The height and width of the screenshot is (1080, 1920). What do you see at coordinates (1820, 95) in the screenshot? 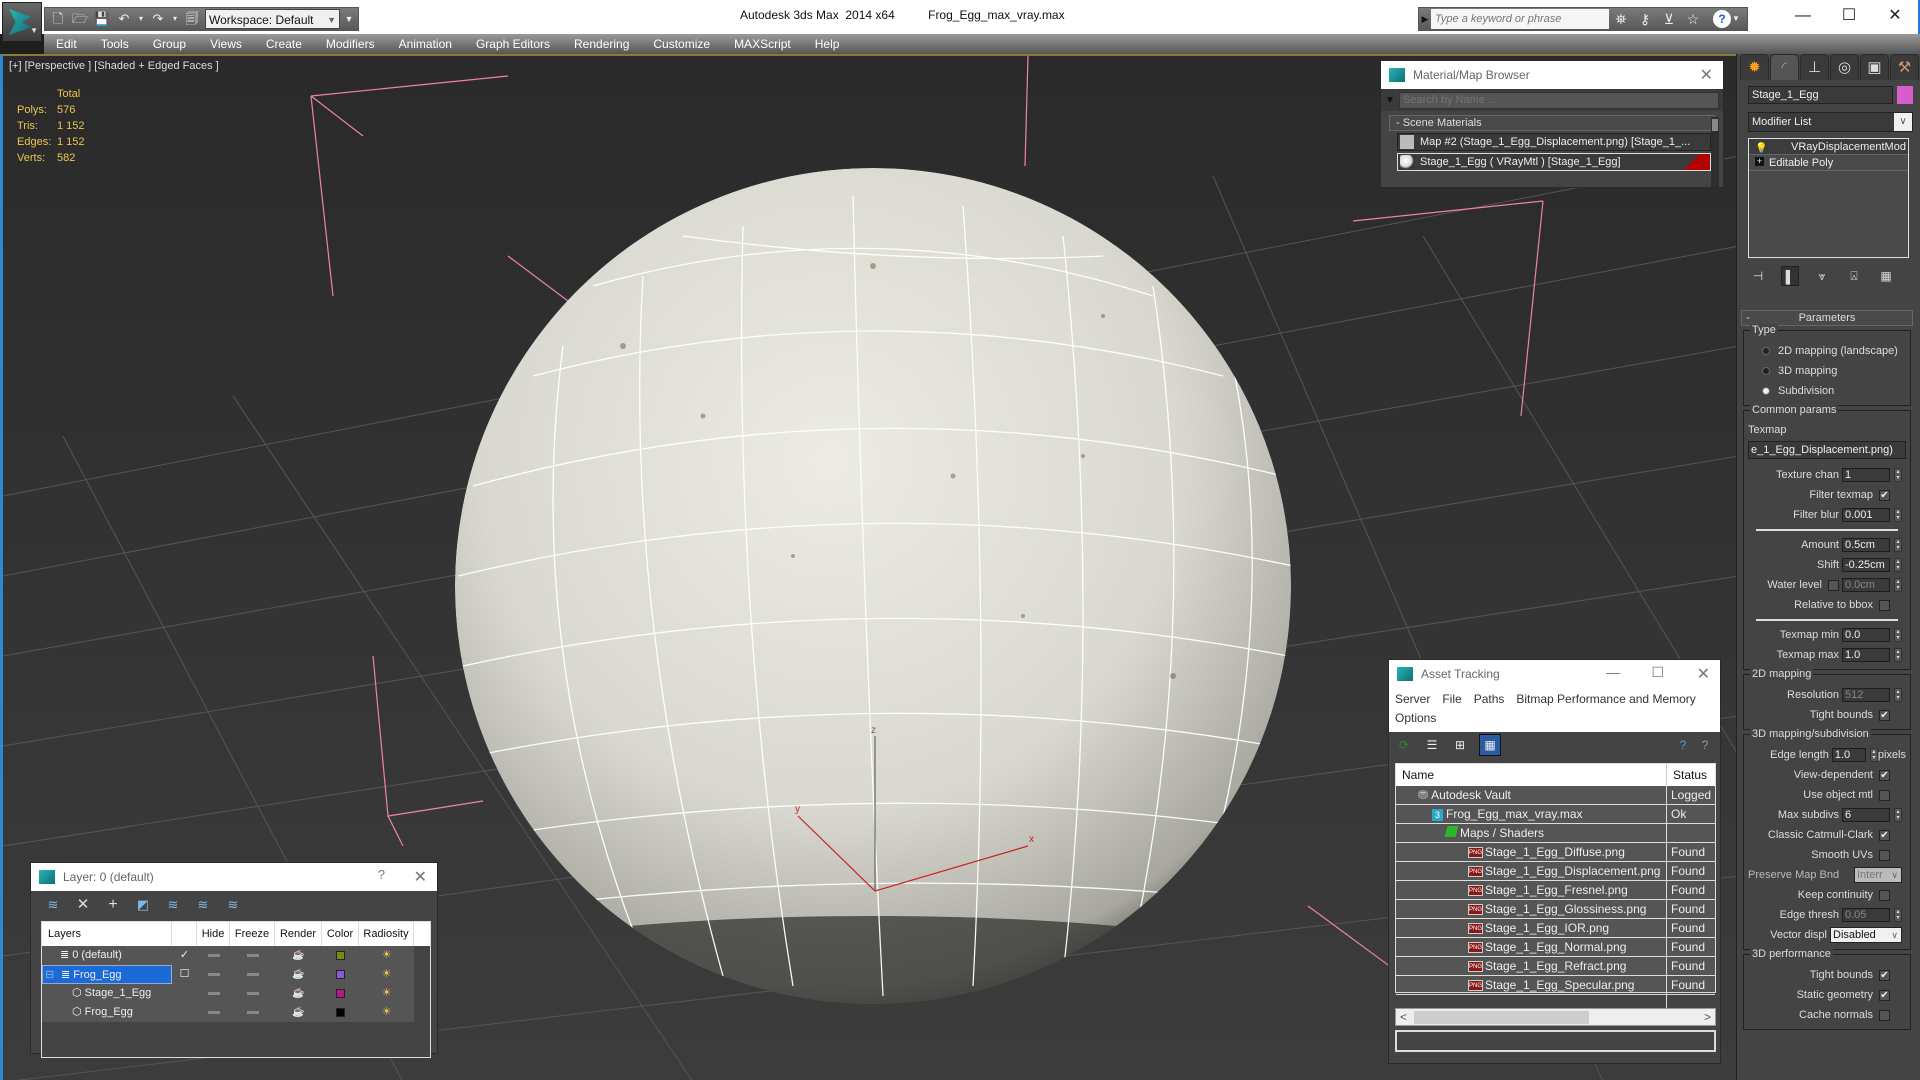
I see `object-name-field` at bounding box center [1820, 95].